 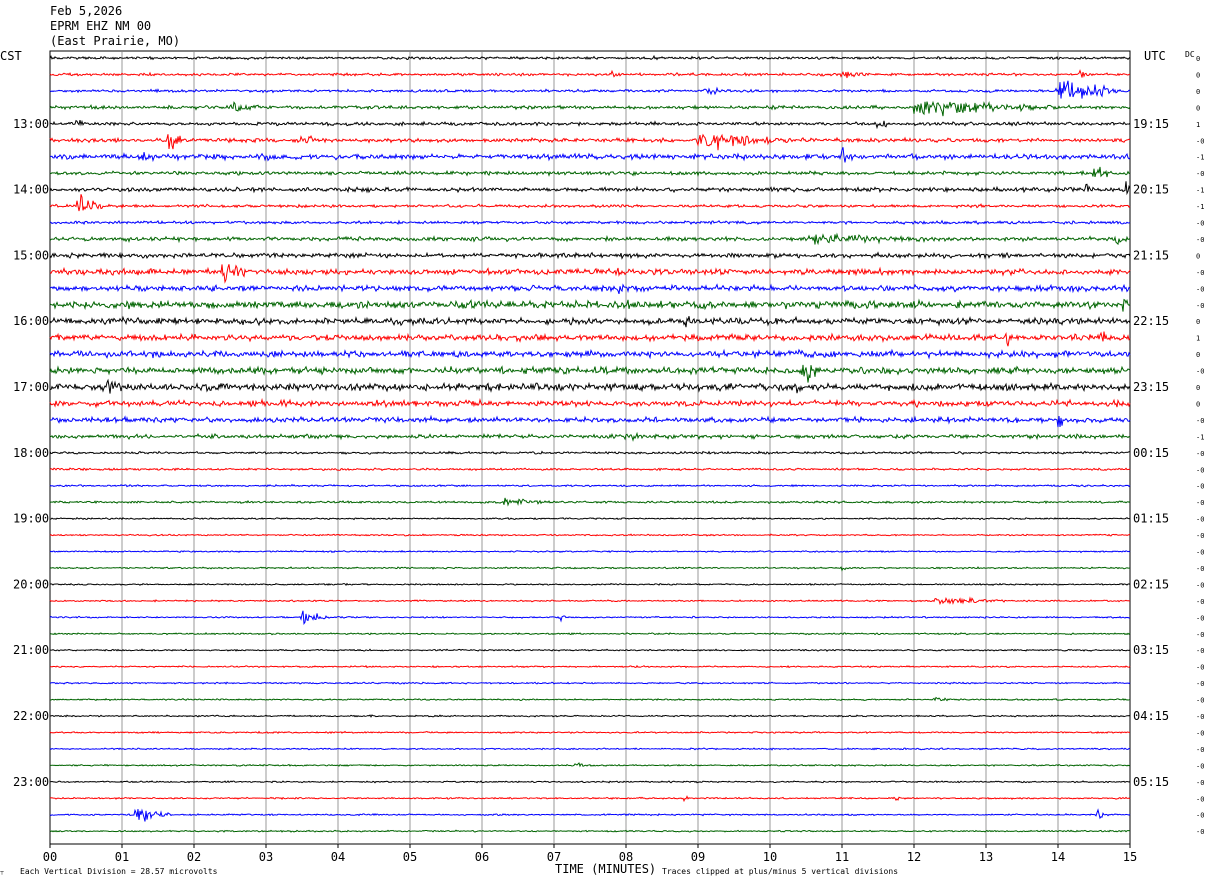 What do you see at coordinates (2, 874) in the screenshot?
I see `footer-scale-note-mark: ⸆` at bounding box center [2, 874].